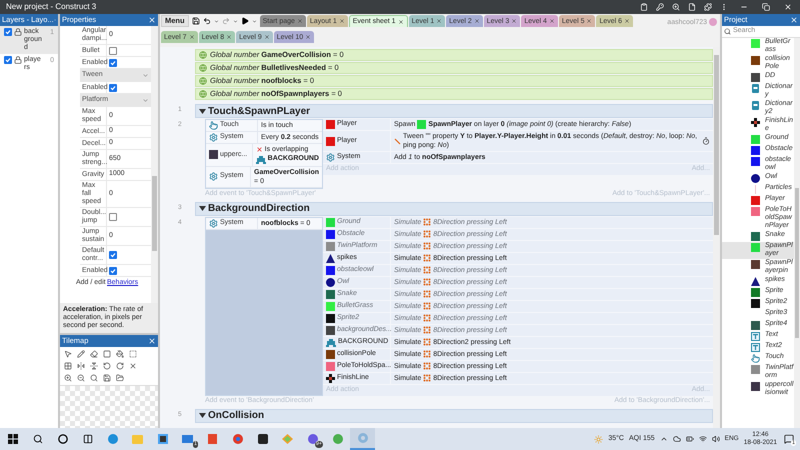 The height and width of the screenshot is (450, 800). Describe the element at coordinates (120, 366) in the screenshot. I see `rotate-right-icon` at that location.